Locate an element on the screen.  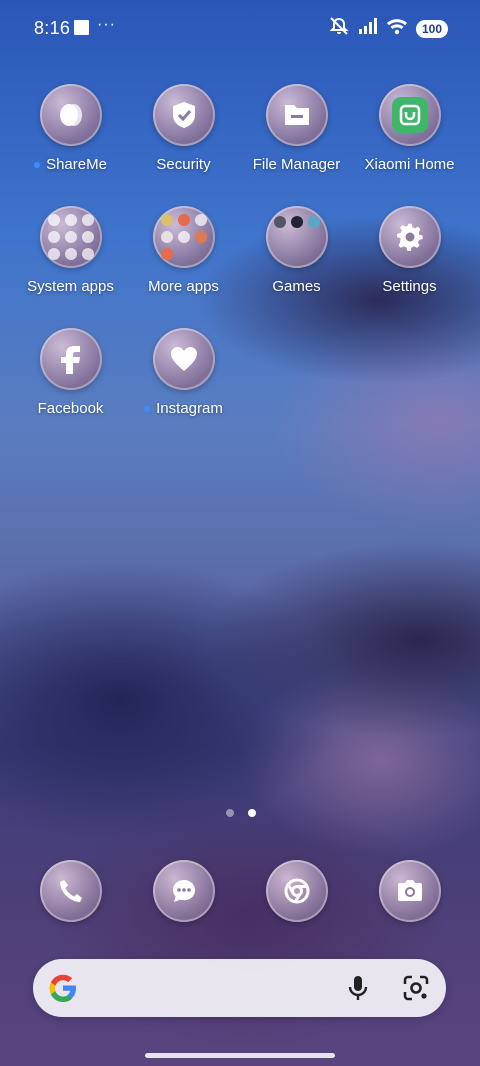
gear-icon is located at coordinates (409, 237).